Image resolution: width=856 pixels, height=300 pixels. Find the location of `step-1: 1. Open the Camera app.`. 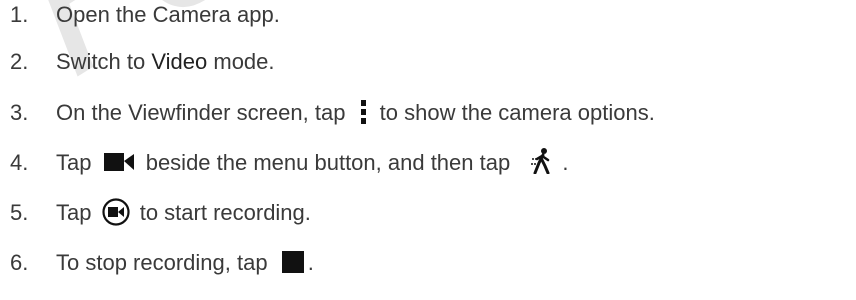

step-1: 1. Open the Camera app. is located at coordinates (145, 15).